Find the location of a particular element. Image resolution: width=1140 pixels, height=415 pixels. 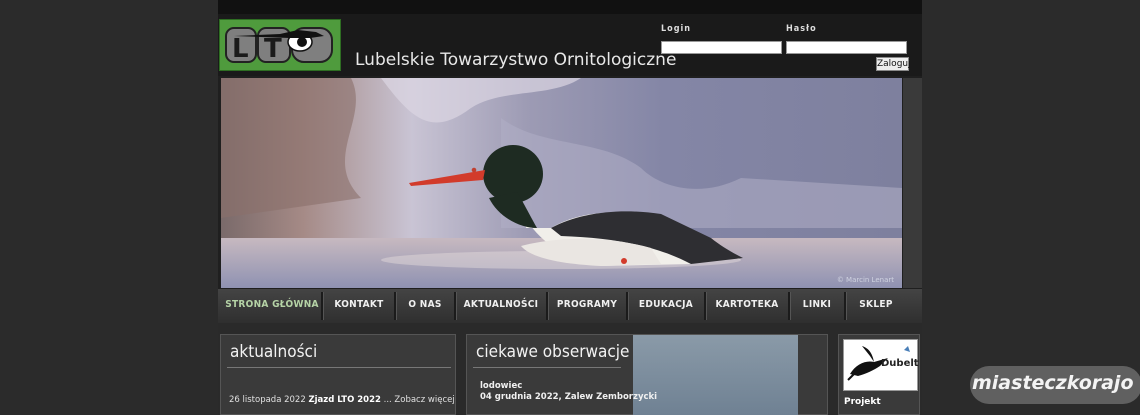

nav-item-edukacja: EDUKACJA is located at coordinates (666, 306).